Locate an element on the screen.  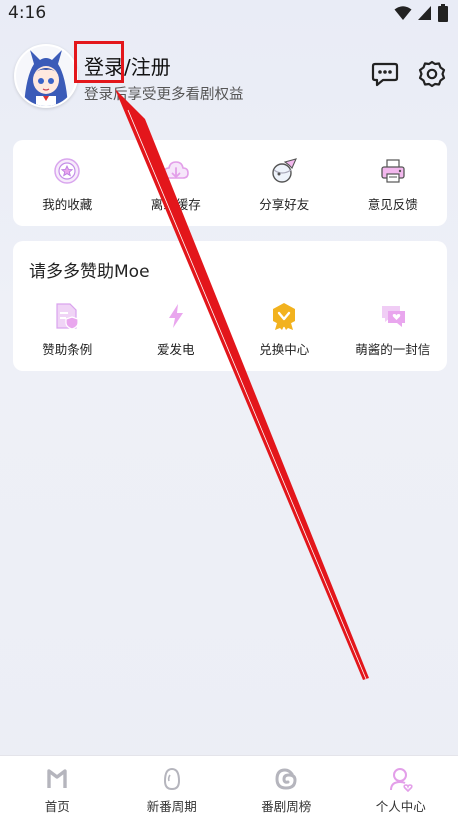
nav-new-season-label: 新番周期 is located at coordinates (171, 806).